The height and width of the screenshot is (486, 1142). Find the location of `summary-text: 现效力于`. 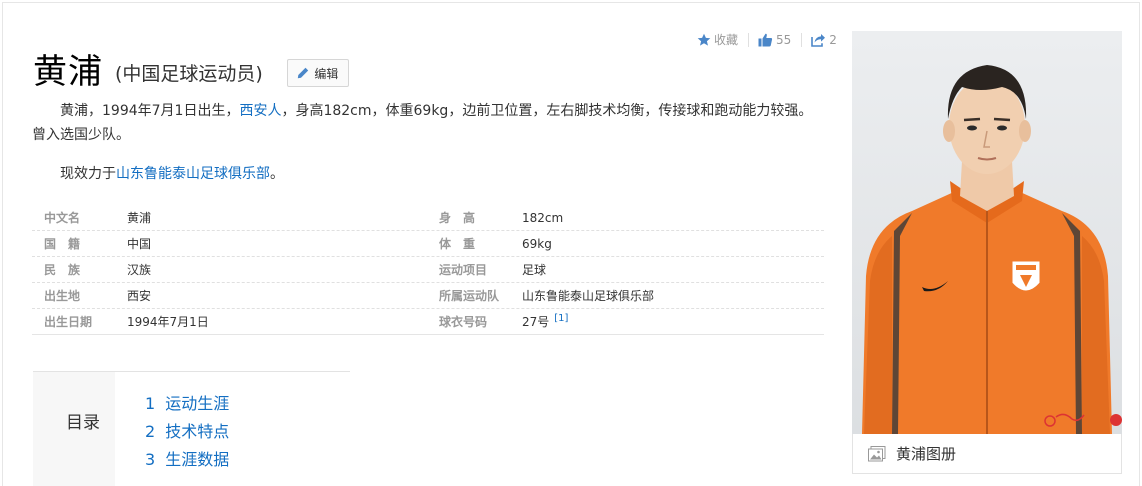

summary-text: 现效力于 is located at coordinates (88, 174).